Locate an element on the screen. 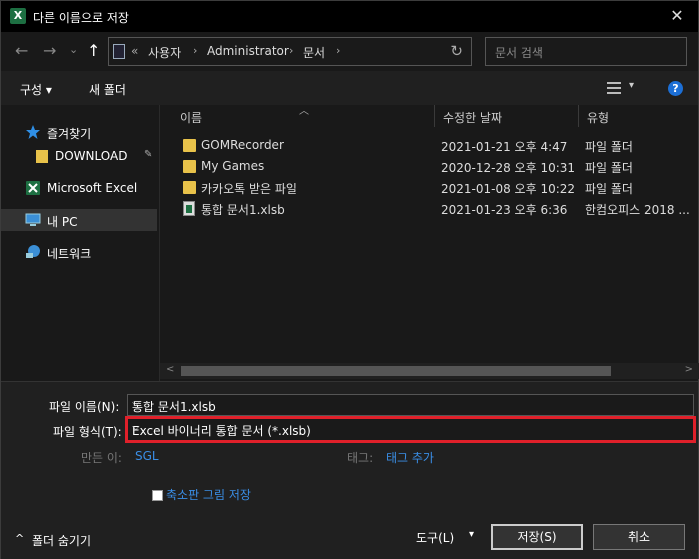 The height and width of the screenshot is (559, 699). file-name: 카카오톡 받은 파일 is located at coordinates (249, 189).